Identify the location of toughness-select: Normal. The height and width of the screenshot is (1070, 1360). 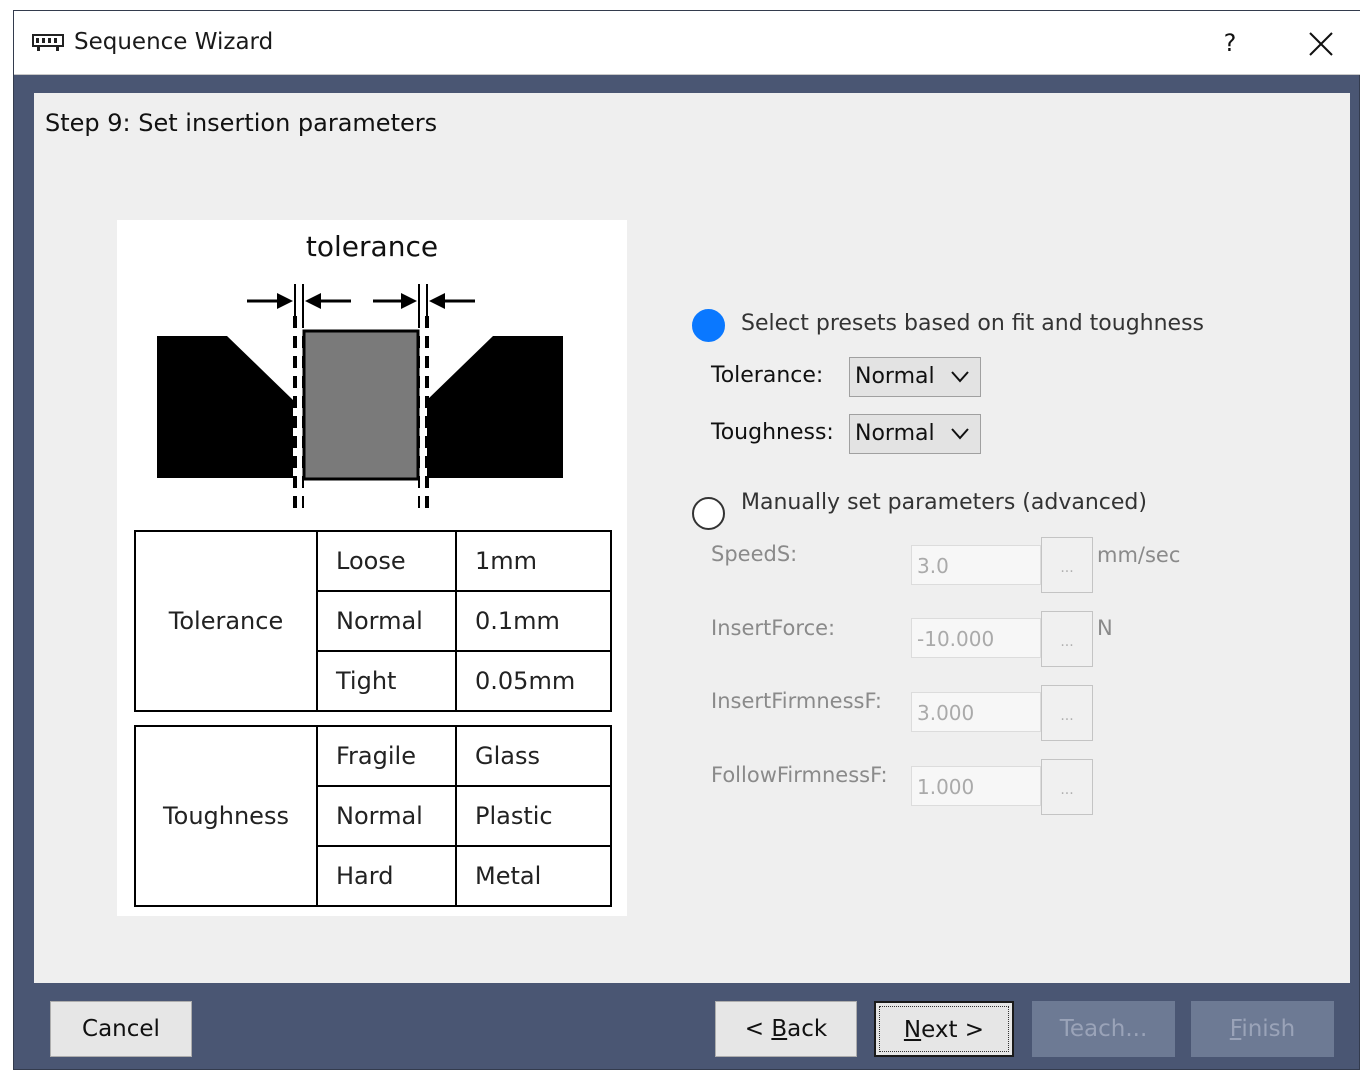
(915, 434).